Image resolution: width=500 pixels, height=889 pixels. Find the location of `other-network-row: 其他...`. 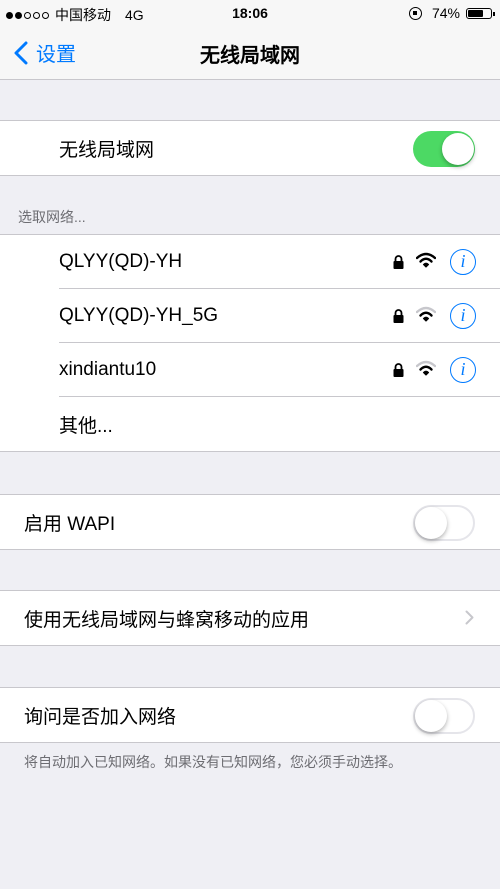

other-network-row: 其他... is located at coordinates (250, 424).